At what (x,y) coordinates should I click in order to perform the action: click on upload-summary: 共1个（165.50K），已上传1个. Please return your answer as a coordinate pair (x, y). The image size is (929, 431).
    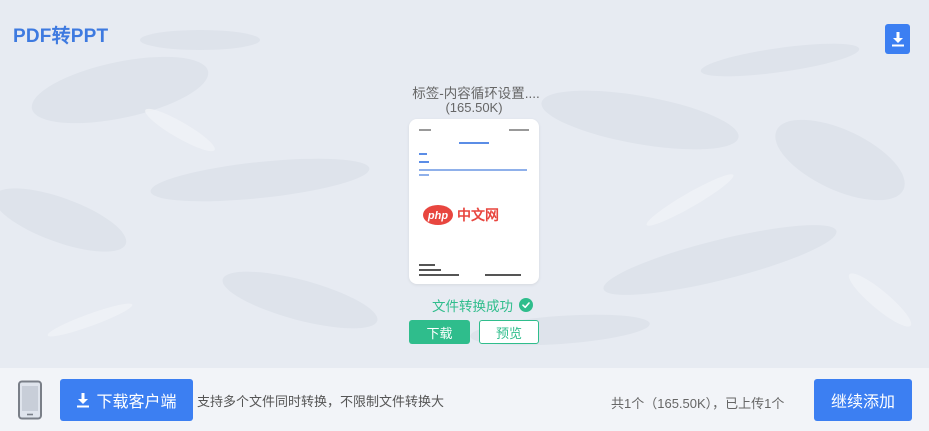
    Looking at the image, I should click on (698, 403).